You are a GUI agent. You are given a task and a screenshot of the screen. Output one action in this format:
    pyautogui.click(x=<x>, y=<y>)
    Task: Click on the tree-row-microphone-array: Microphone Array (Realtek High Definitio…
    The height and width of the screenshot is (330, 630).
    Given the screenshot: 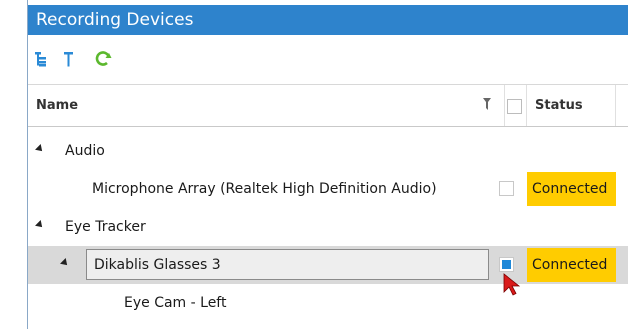 What is the action you would take?
    pyautogui.click(x=328, y=189)
    